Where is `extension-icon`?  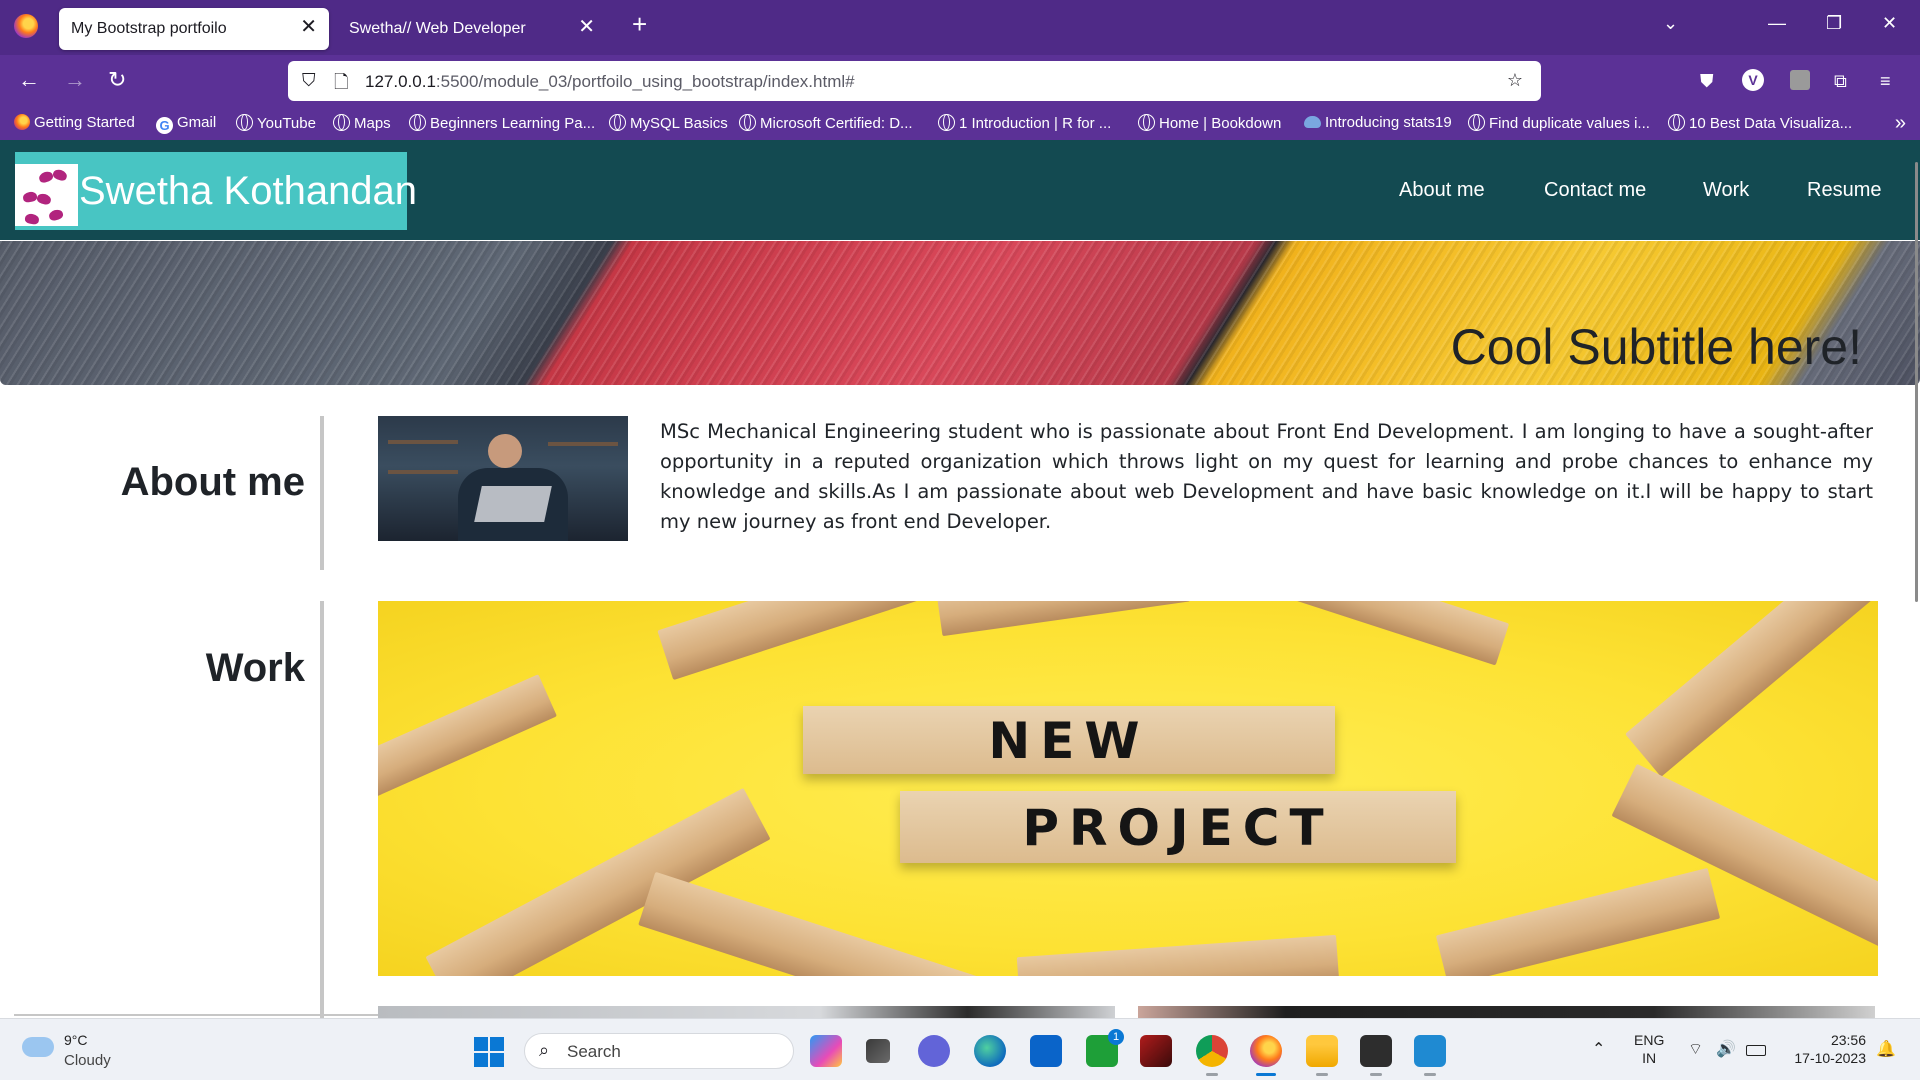 extension-icon is located at coordinates (1800, 80).